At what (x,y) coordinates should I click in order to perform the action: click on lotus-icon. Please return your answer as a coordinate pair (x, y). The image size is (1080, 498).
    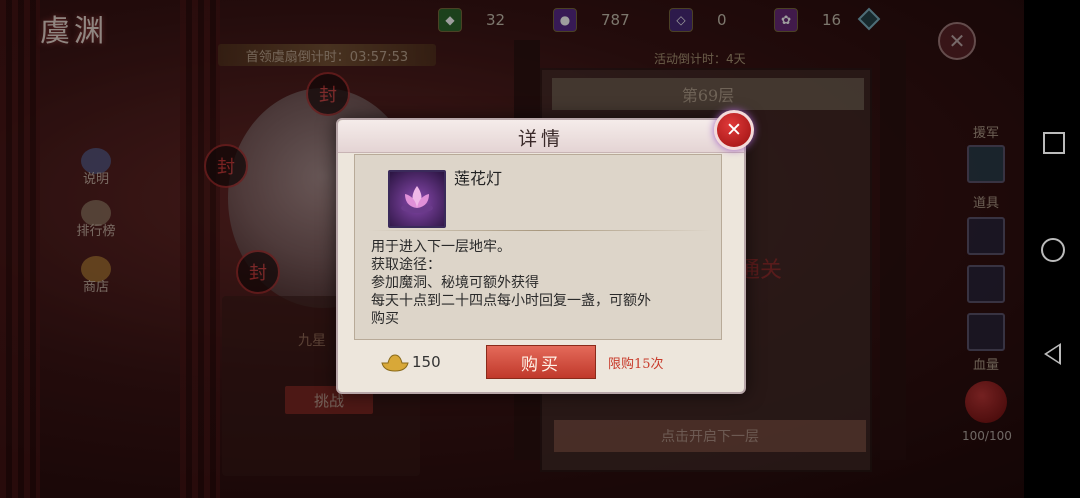
    Looking at the image, I should click on (417, 199).